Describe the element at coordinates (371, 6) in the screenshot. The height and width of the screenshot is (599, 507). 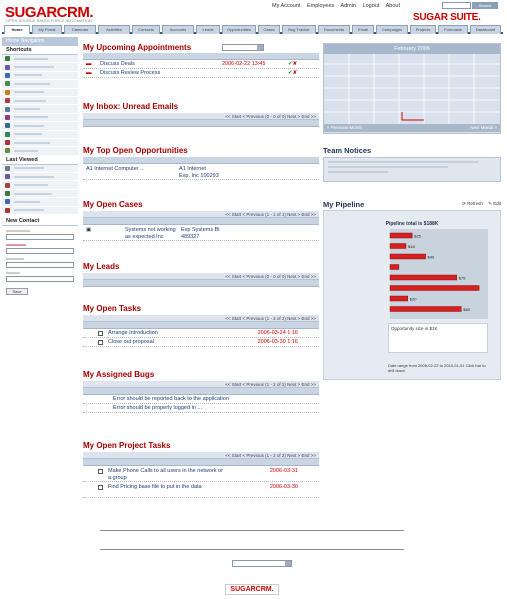
I see `logout-link: Logout` at that location.